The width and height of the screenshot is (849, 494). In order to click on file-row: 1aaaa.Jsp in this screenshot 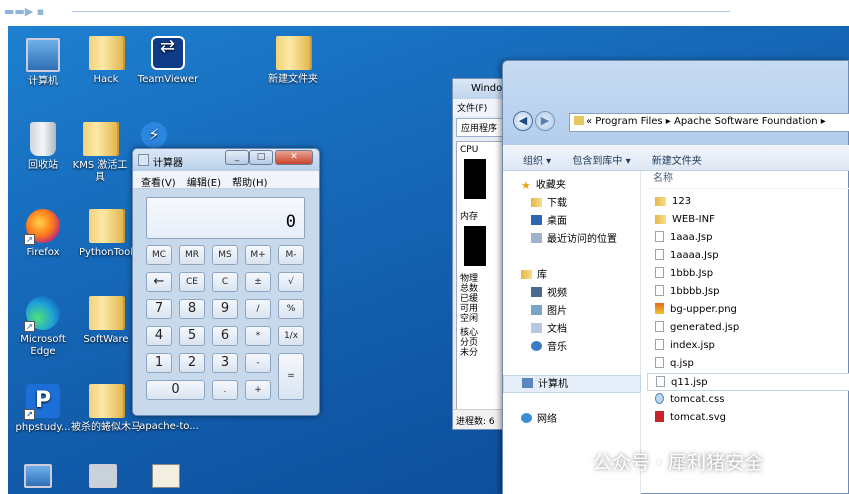, I will do `click(748, 256)`.